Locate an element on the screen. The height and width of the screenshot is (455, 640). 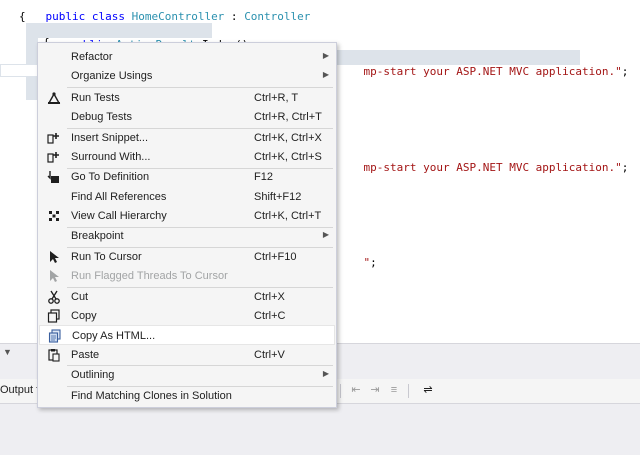
next-message-icon: ≡ is located at coordinates (394, 390).